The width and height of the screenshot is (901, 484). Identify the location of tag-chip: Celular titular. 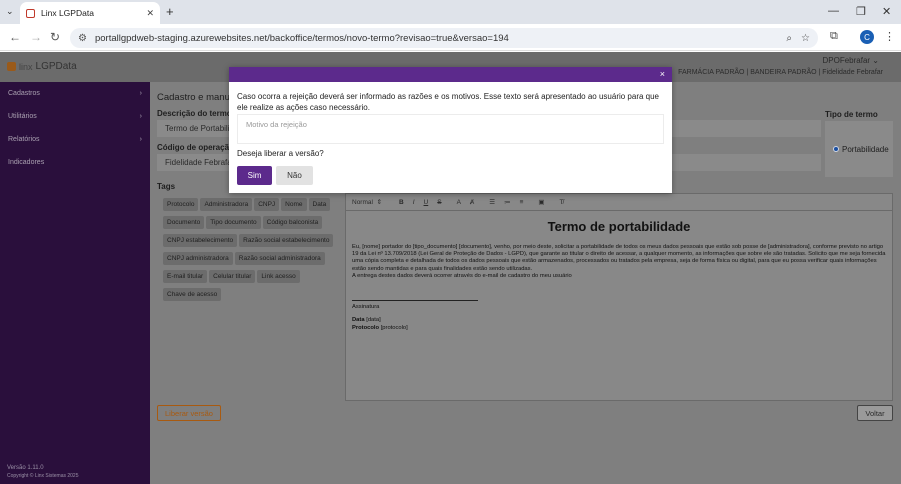
(232, 276).